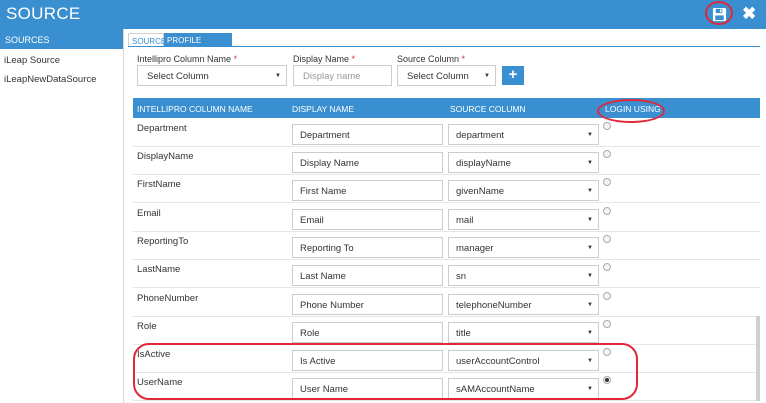 This screenshot has height=403, width=766. What do you see at coordinates (367, 304) in the screenshot?
I see `display-name-input: Phone Number` at bounding box center [367, 304].